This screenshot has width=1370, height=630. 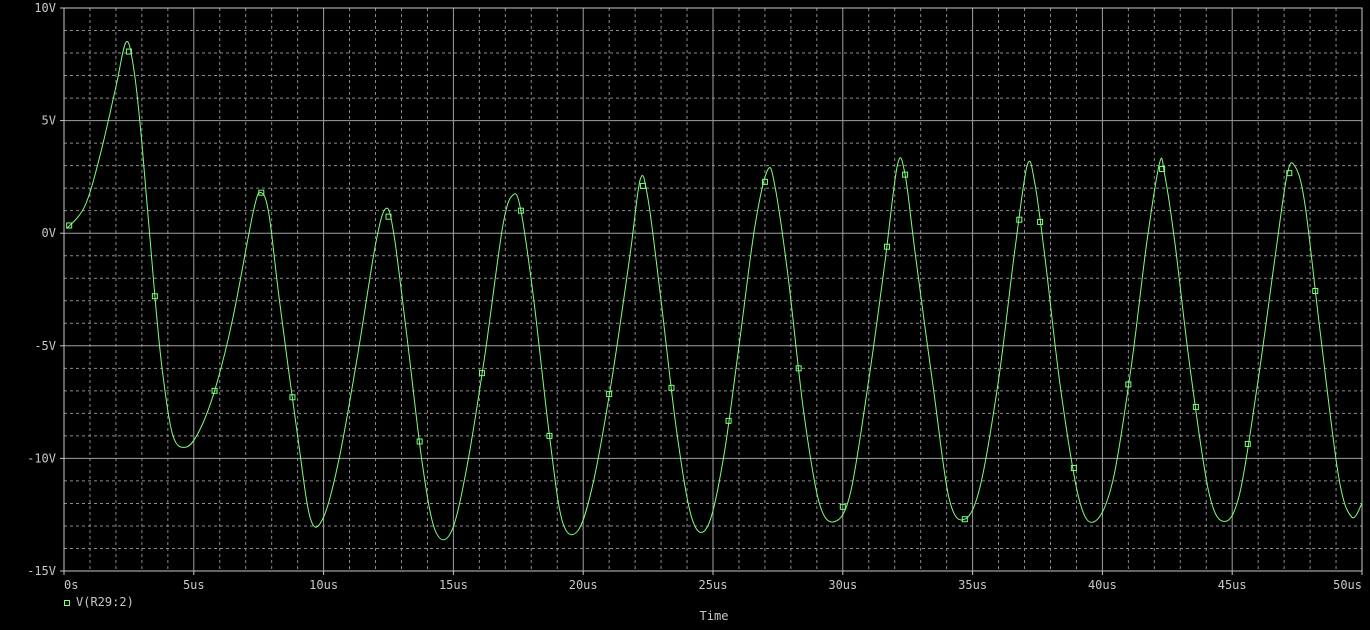 I want to click on y-tick-label: -5V, so click(x=45, y=346).